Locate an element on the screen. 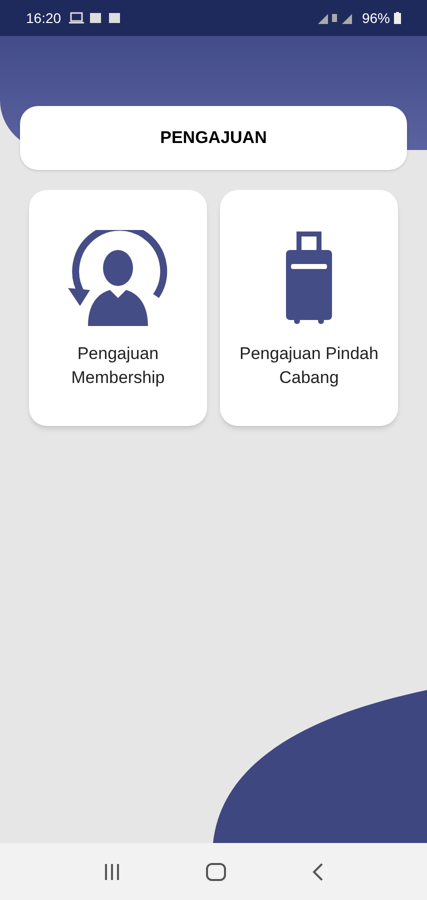 This screenshot has height=900, width=427. menu-card: Pengajuan Membership is located at coordinates (118, 308).